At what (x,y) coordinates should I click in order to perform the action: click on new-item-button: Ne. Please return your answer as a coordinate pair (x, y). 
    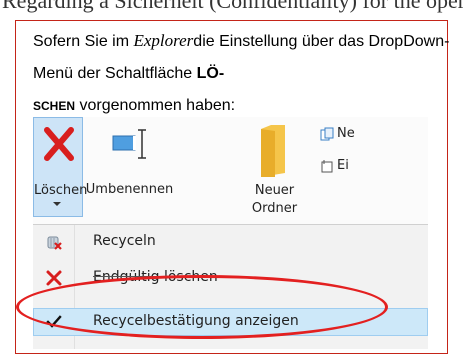
    Looking at the image, I should click on (337, 133).